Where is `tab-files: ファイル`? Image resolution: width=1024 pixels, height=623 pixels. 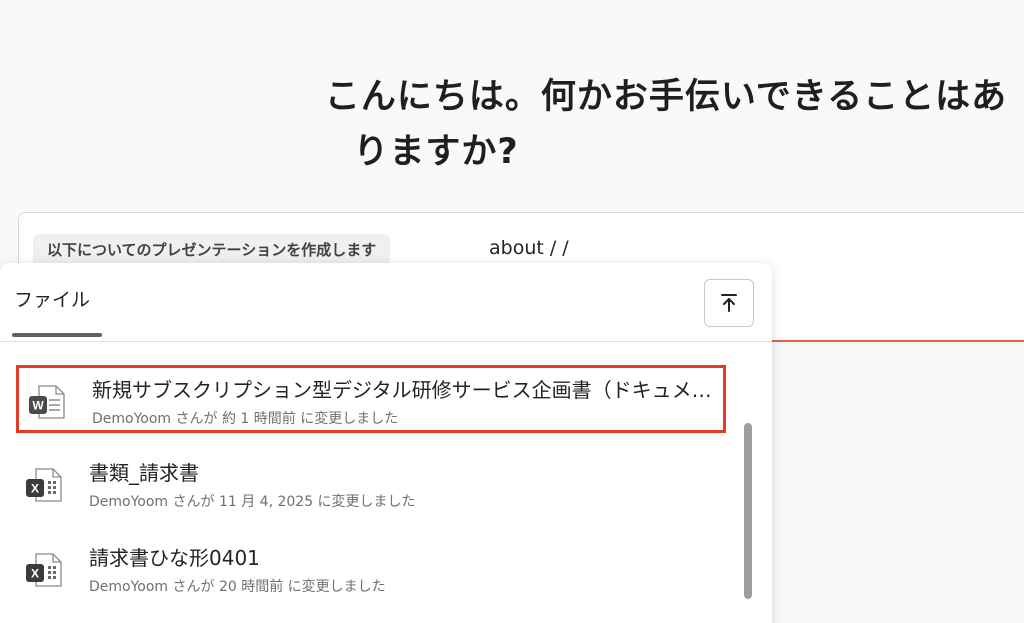 tab-files: ファイル is located at coordinates (52, 298).